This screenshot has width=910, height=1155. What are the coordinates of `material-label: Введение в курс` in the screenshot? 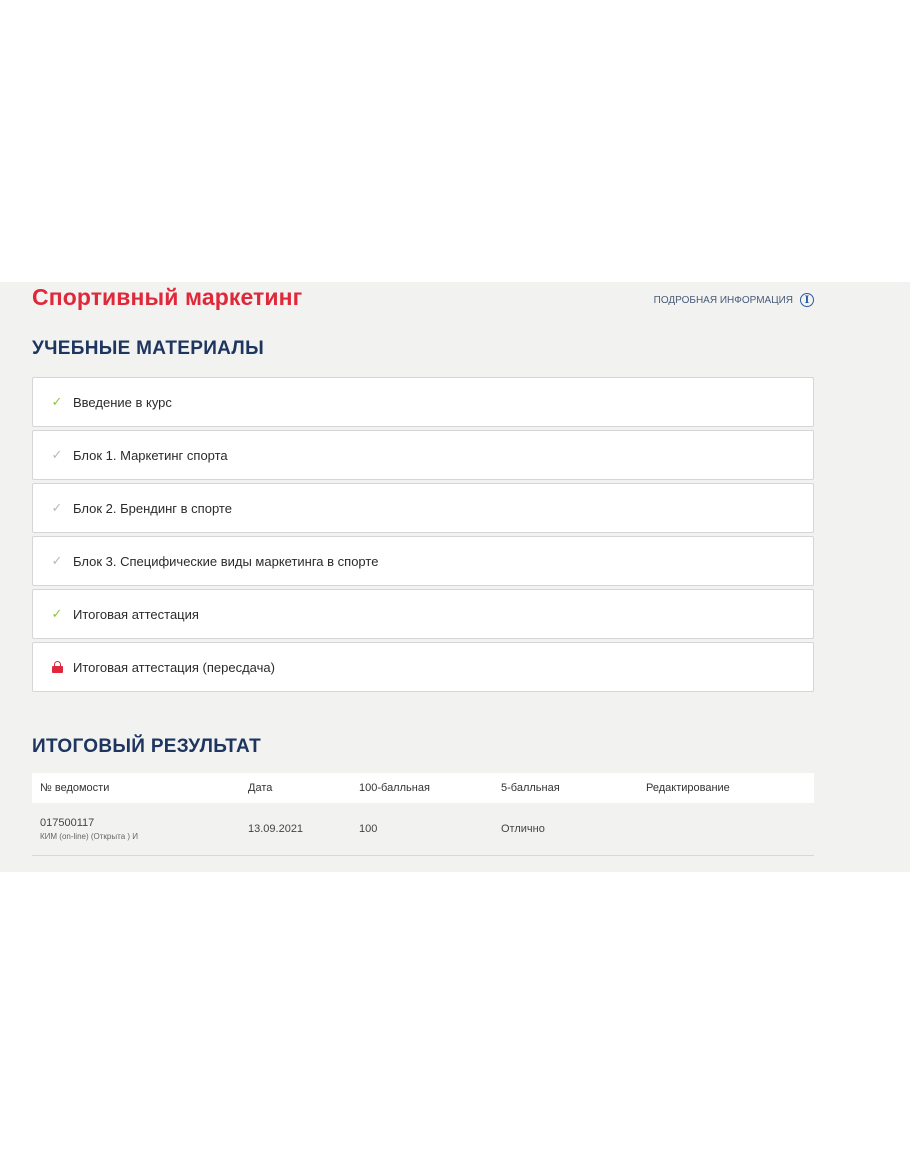 It's located at (122, 402).